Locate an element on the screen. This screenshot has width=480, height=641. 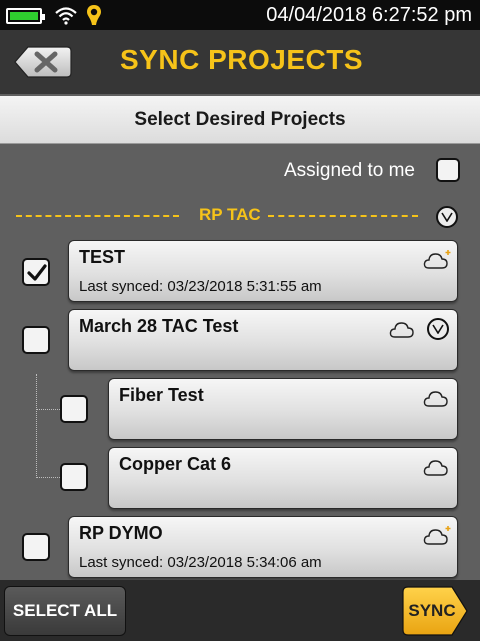
project-name: RP DYMO is located at coordinates (121, 533).